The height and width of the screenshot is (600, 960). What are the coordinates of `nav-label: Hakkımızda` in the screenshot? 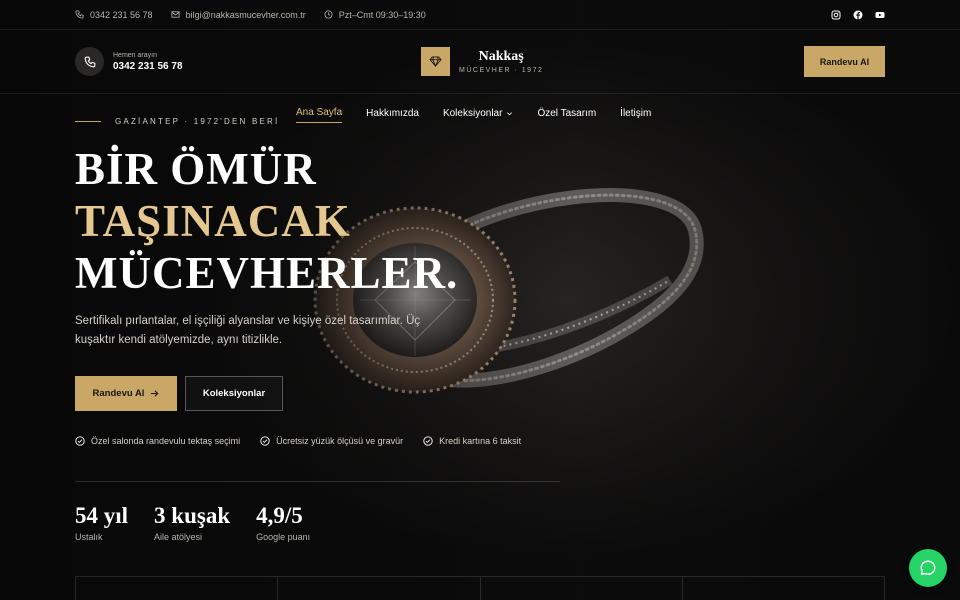 It's located at (392, 113).